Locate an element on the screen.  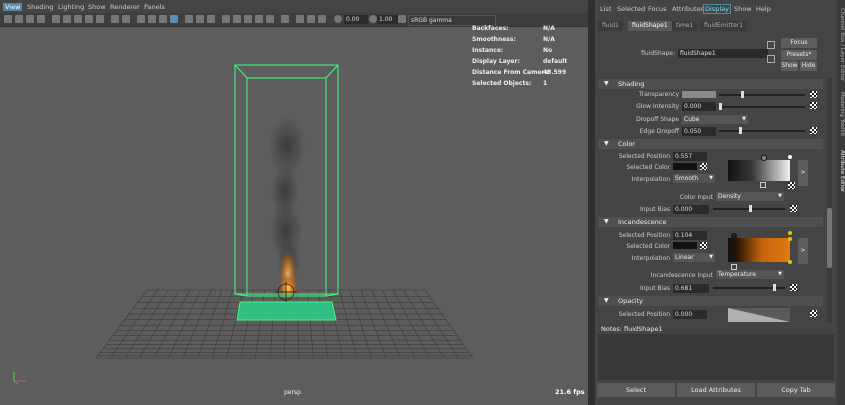
gamma-icon is located at coordinates (373, 19).